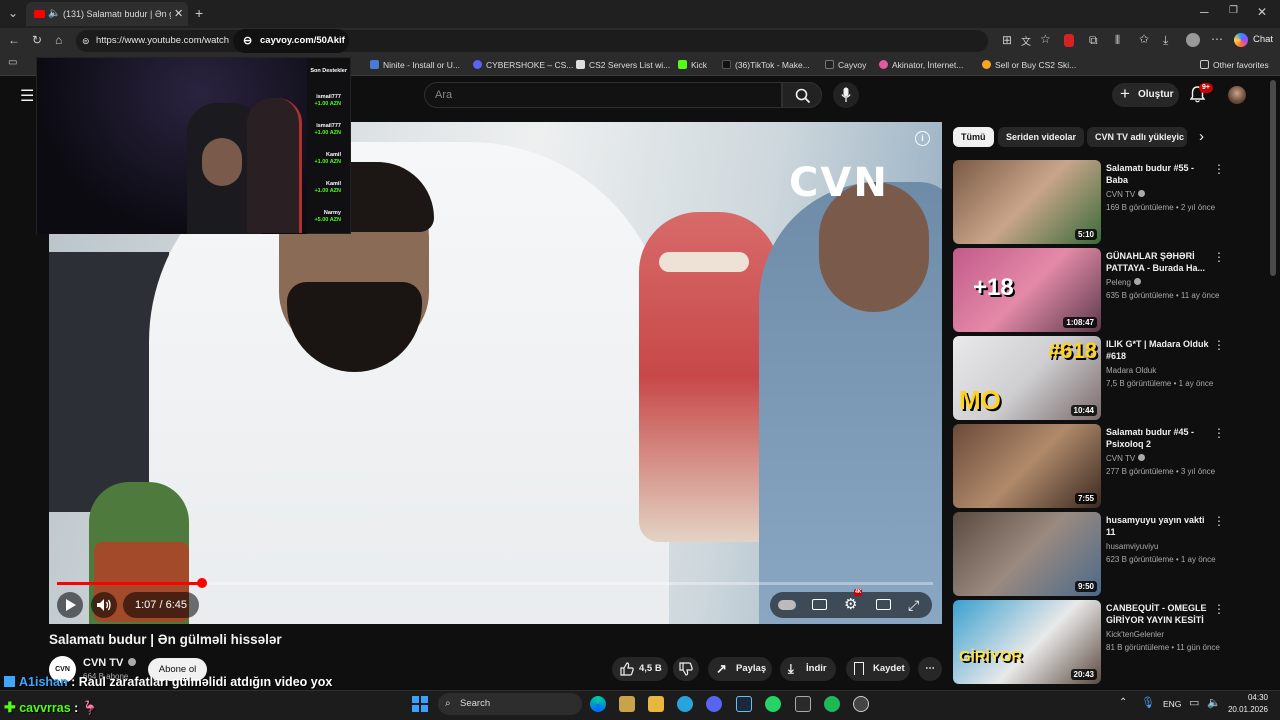 The image size is (1280, 720). What do you see at coordinates (1145, 95) in the screenshot?
I see `create-button: + Oluştur` at bounding box center [1145, 95].